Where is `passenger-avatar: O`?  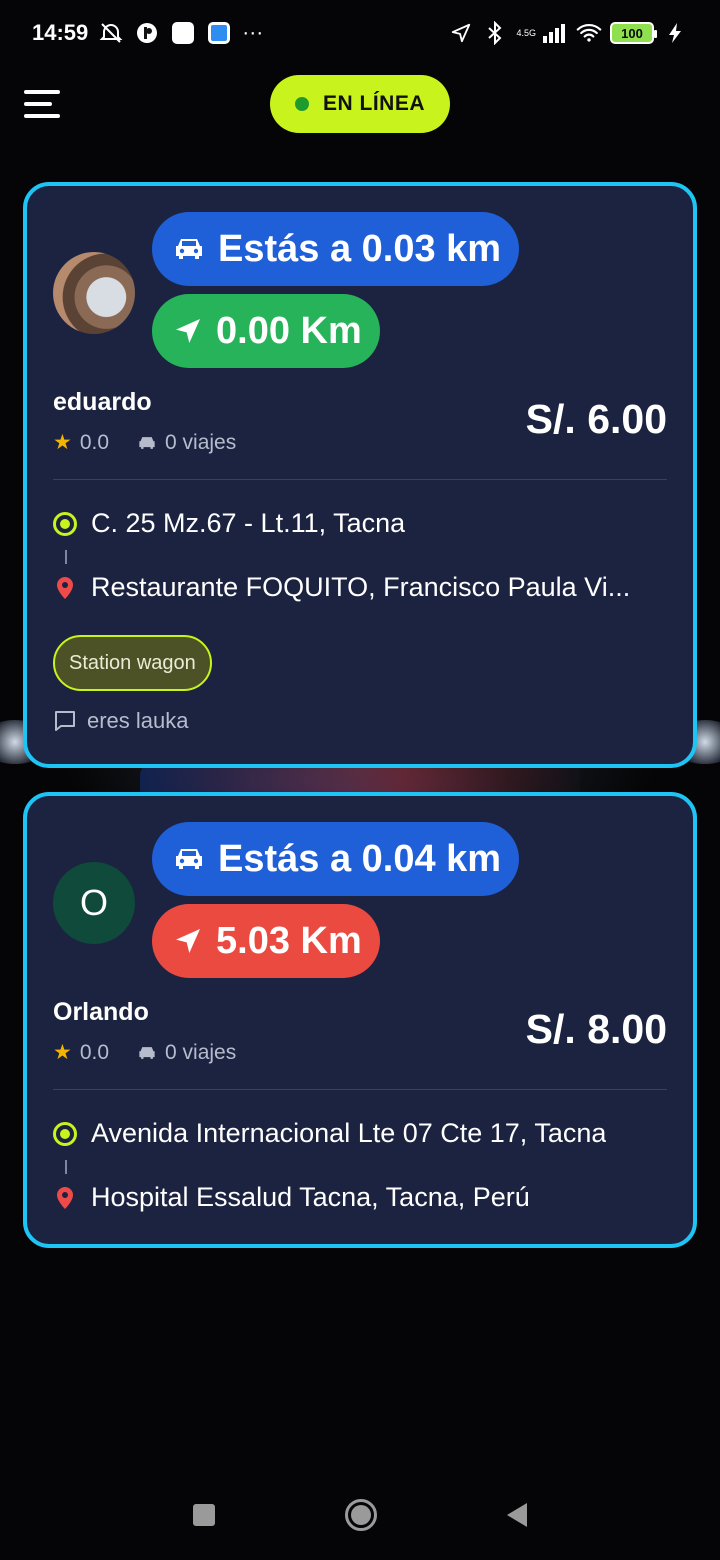
passenger-avatar: O is located at coordinates (94, 903).